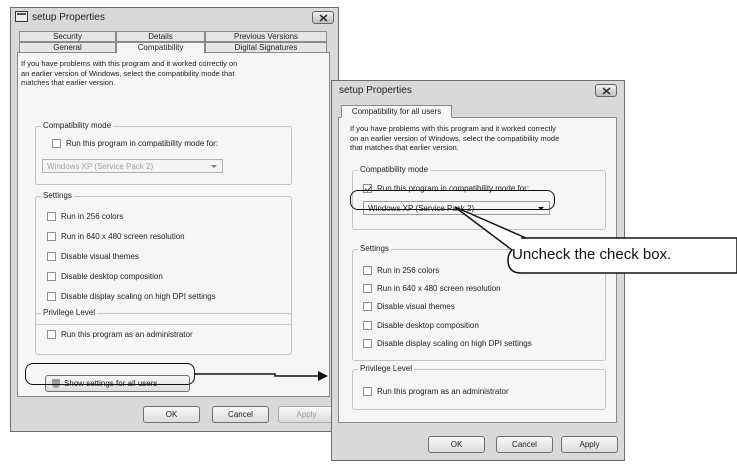 Image resolution: width=737 pixels, height=464 pixels. Describe the element at coordinates (375, 90) in the screenshot. I see `right-window-title: setup Properties` at that location.